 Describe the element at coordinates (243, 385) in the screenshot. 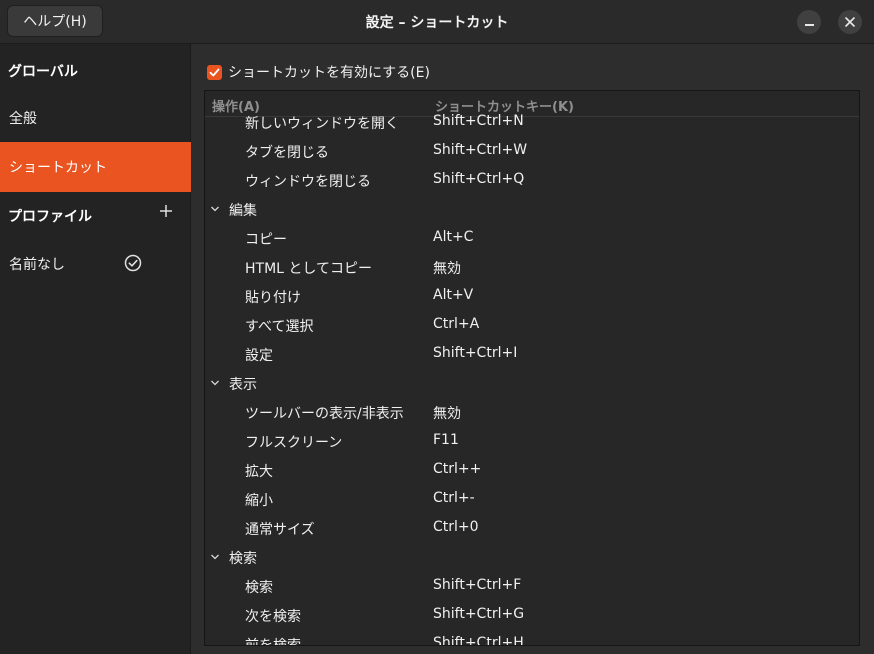

I see `group-label: 表示` at that location.